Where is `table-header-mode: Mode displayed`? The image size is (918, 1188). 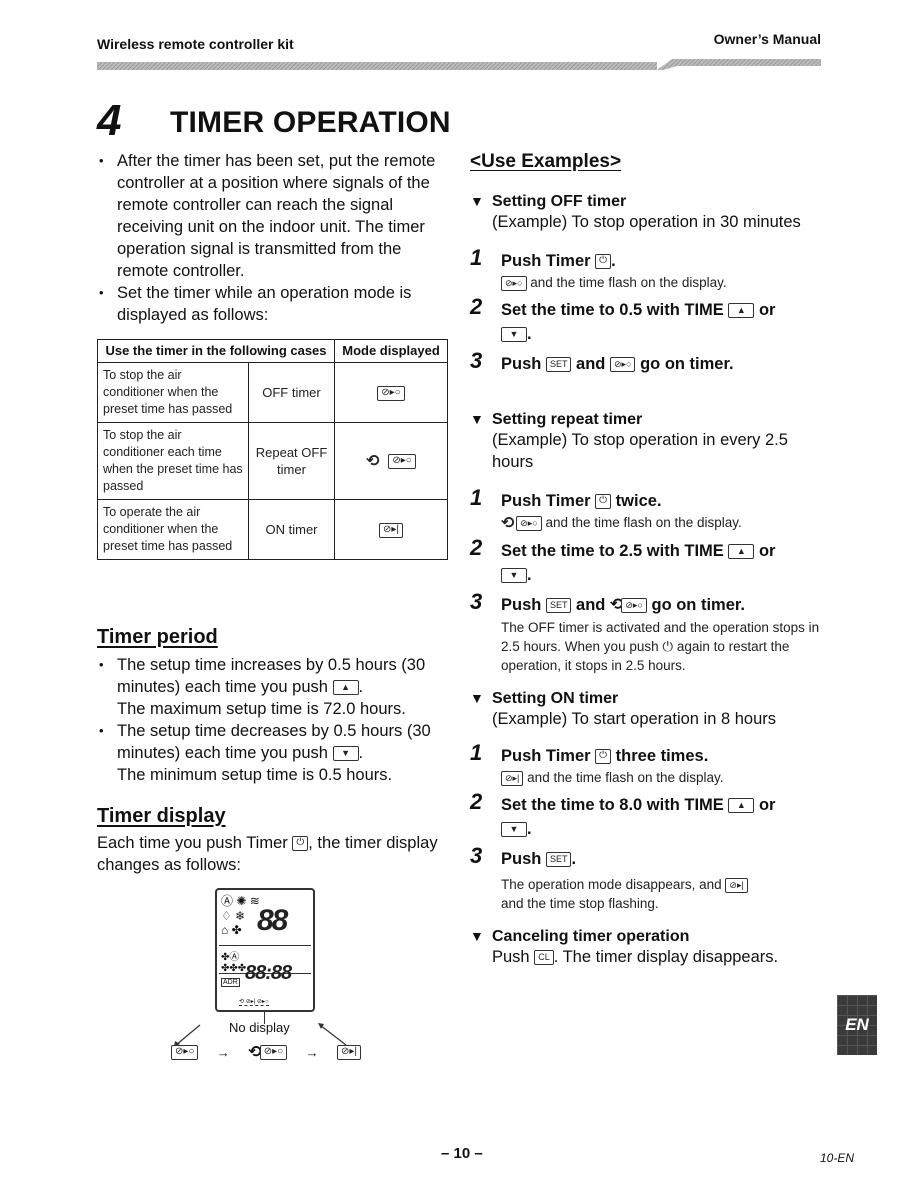
table-header-mode: Mode displayed is located at coordinates (391, 351).